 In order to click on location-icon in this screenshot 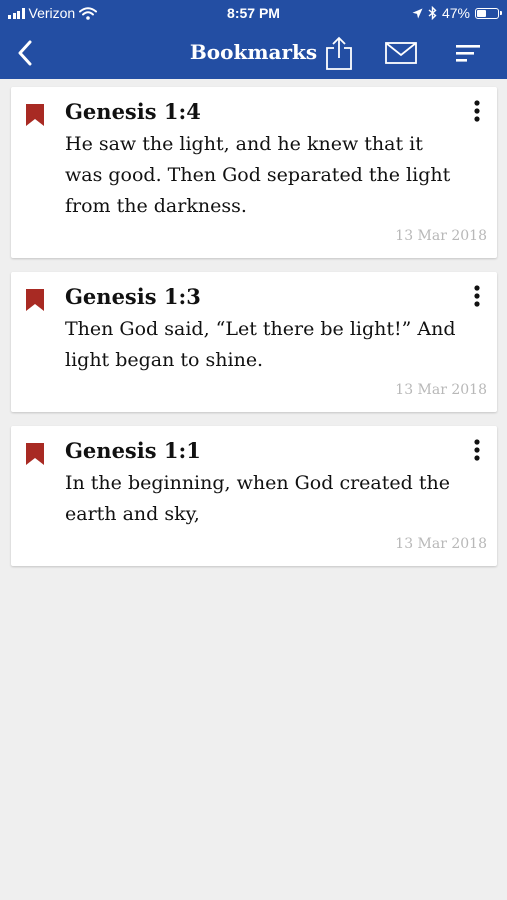, I will do `click(417, 13)`.